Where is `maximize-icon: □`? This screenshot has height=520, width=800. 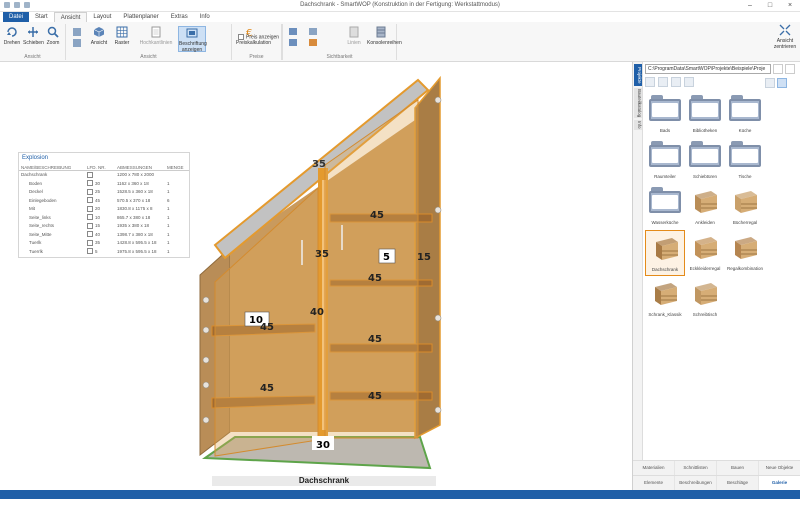 maximize-icon: □ is located at coordinates (770, 6).